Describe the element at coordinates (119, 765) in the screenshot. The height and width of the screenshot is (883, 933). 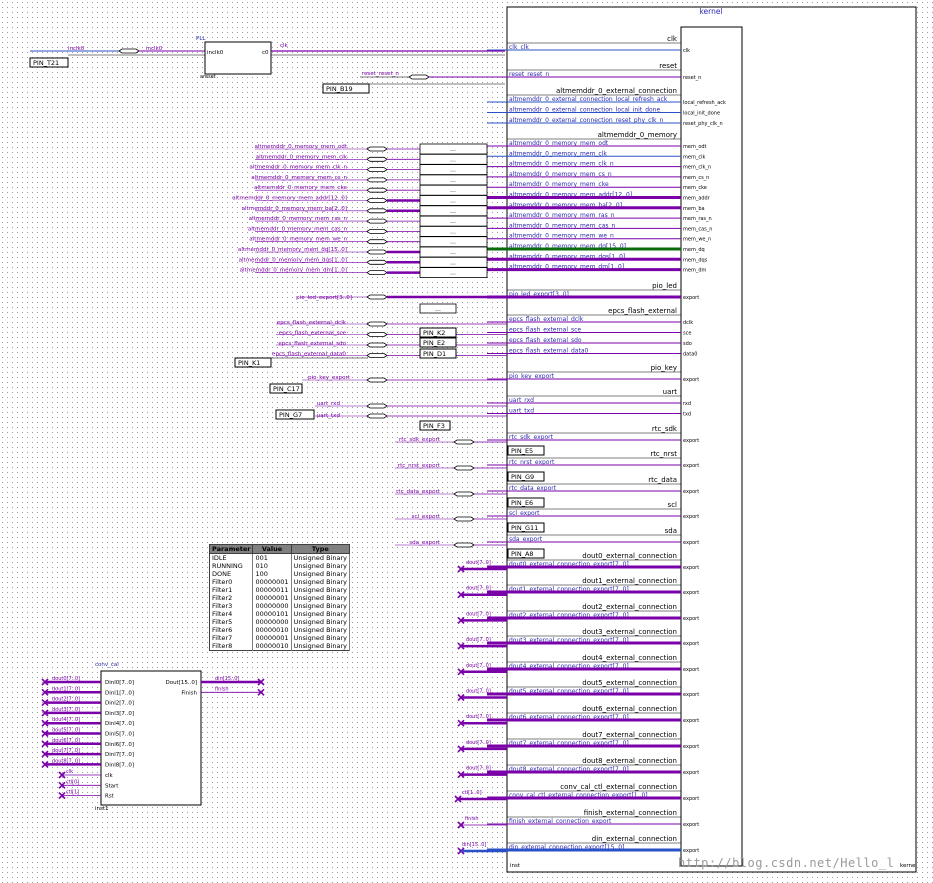
I see `conv-cal-in-port: Dinl8[7..0]` at that location.